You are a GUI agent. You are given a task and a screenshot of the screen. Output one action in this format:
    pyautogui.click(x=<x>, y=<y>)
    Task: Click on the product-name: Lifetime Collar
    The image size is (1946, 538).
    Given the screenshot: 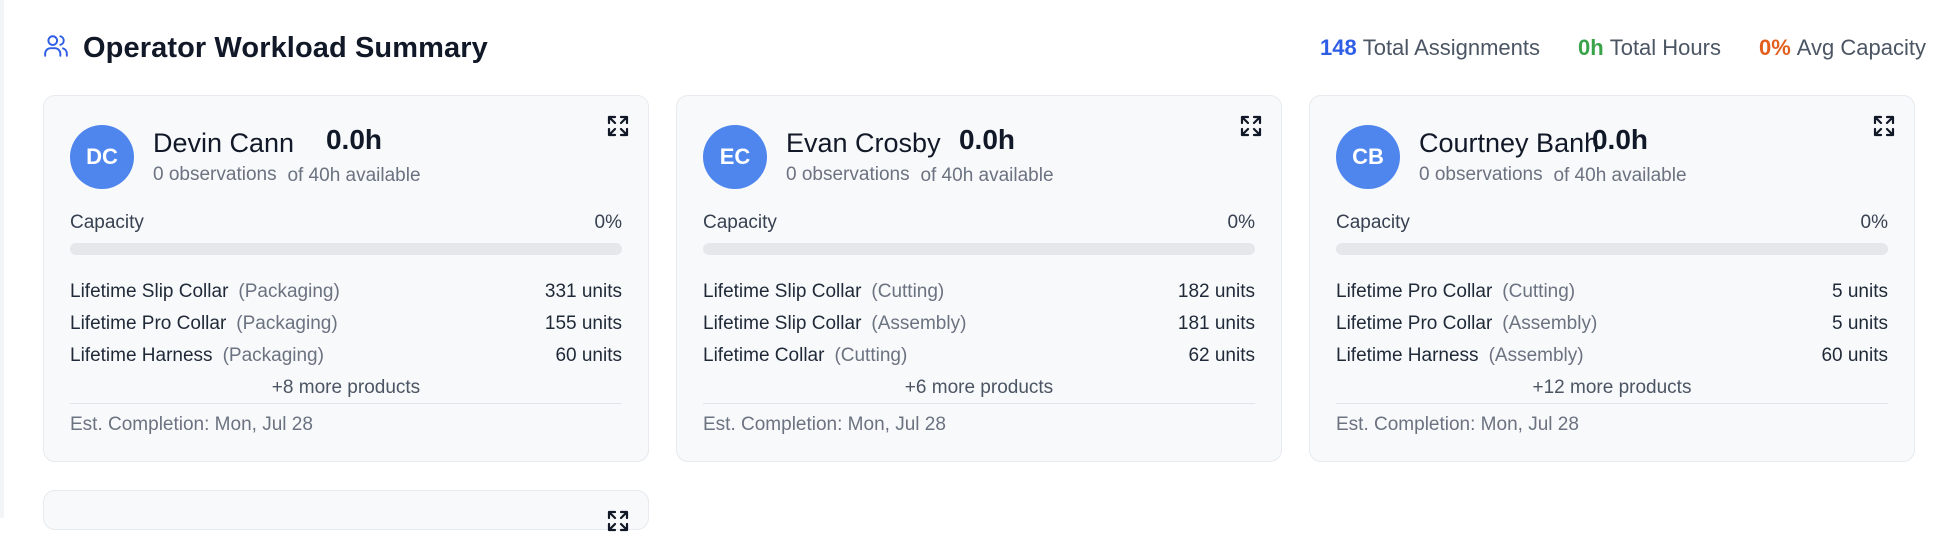 What is the action you would take?
    pyautogui.click(x=764, y=355)
    